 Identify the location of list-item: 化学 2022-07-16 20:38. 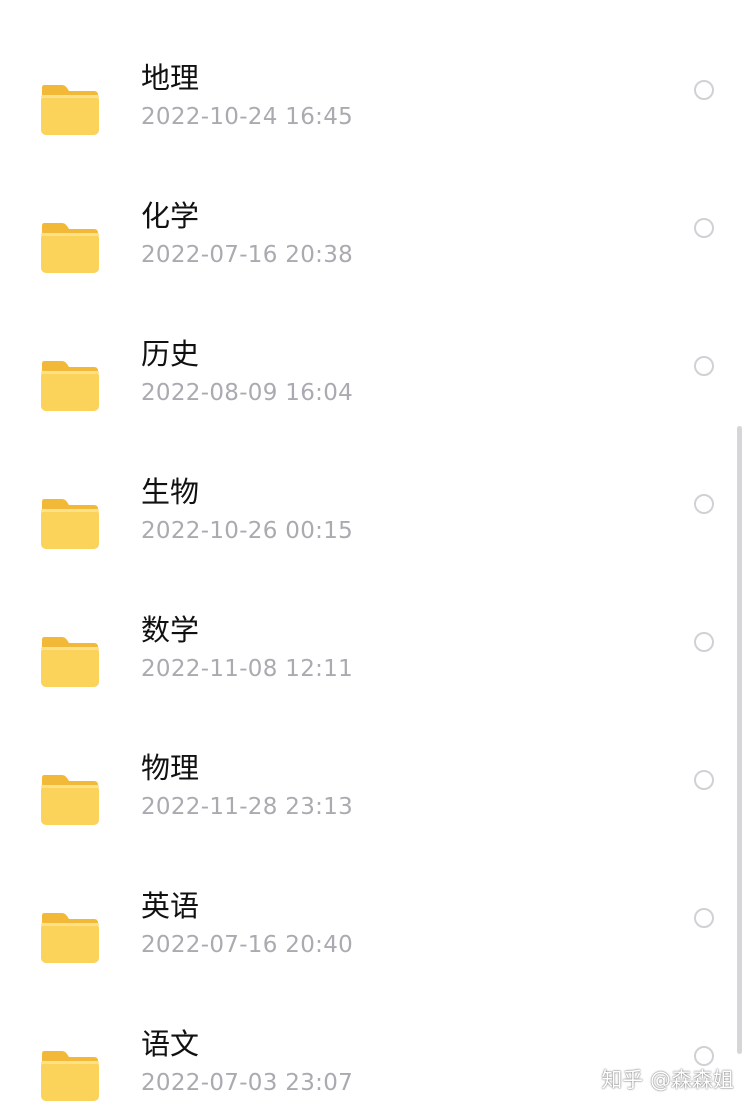
(375, 265).